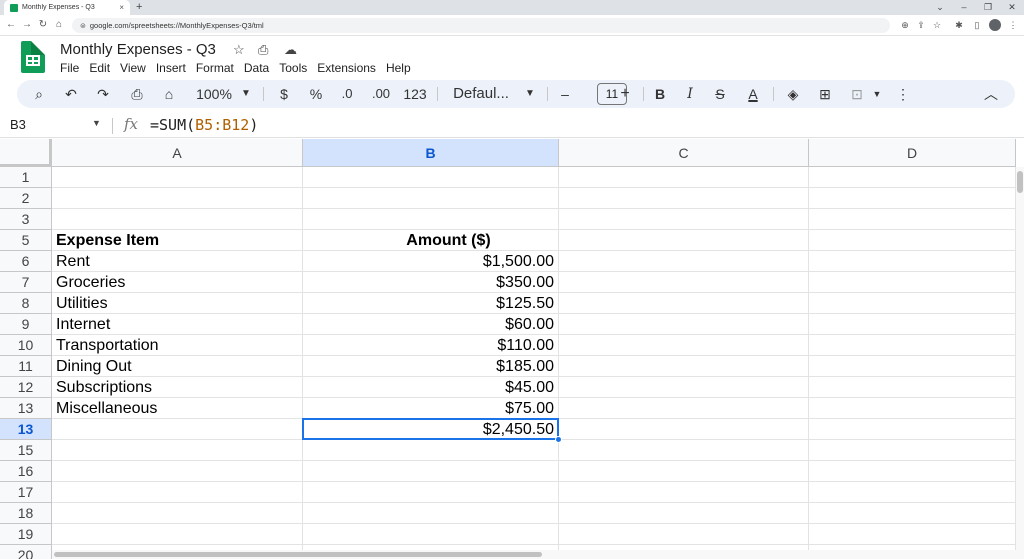 Image resolution: width=1024 pixels, height=559 pixels. I want to click on fill-handle, so click(558, 439).